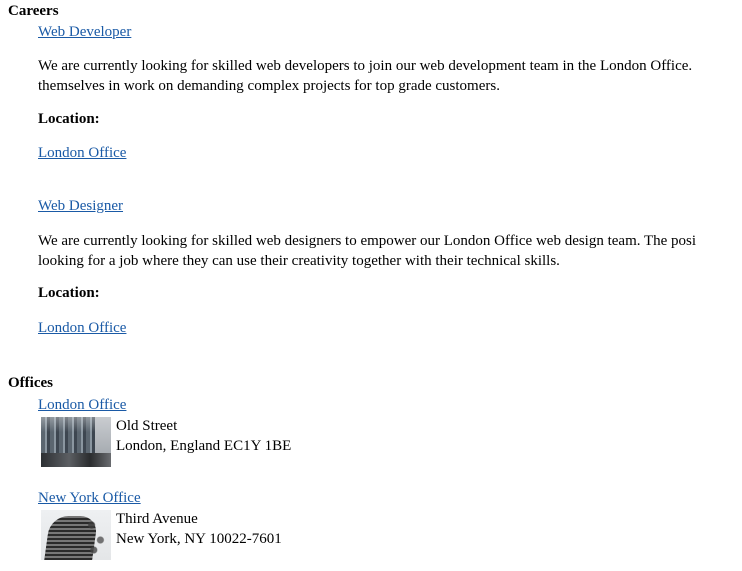 The image size is (742, 571). I want to click on address-line: New York, NY 10022-7601, so click(199, 539).